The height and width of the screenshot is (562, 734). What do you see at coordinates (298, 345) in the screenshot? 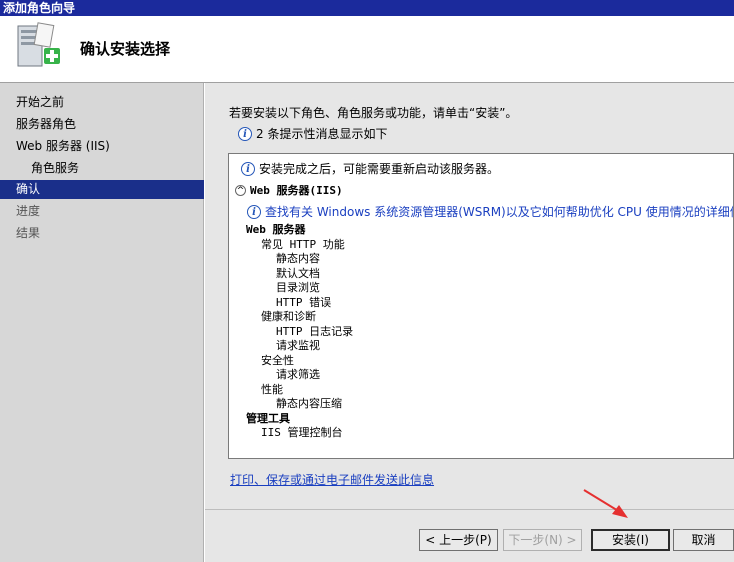
I see `tree-item: 请求监视` at bounding box center [298, 345].